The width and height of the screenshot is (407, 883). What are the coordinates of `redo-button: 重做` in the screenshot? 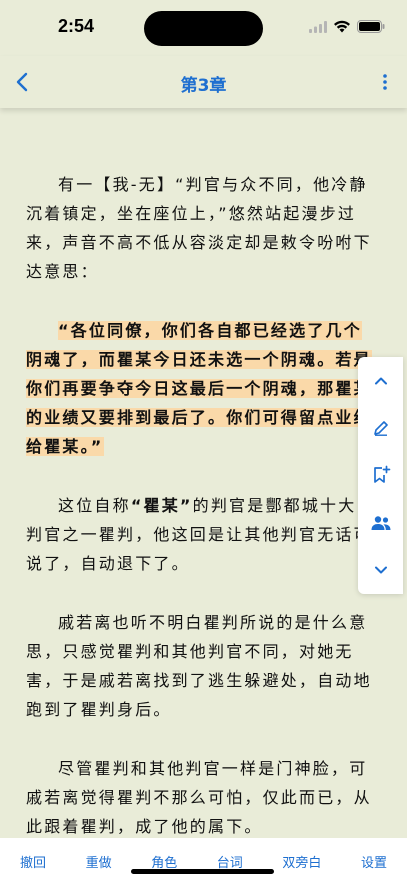 It's located at (99, 860).